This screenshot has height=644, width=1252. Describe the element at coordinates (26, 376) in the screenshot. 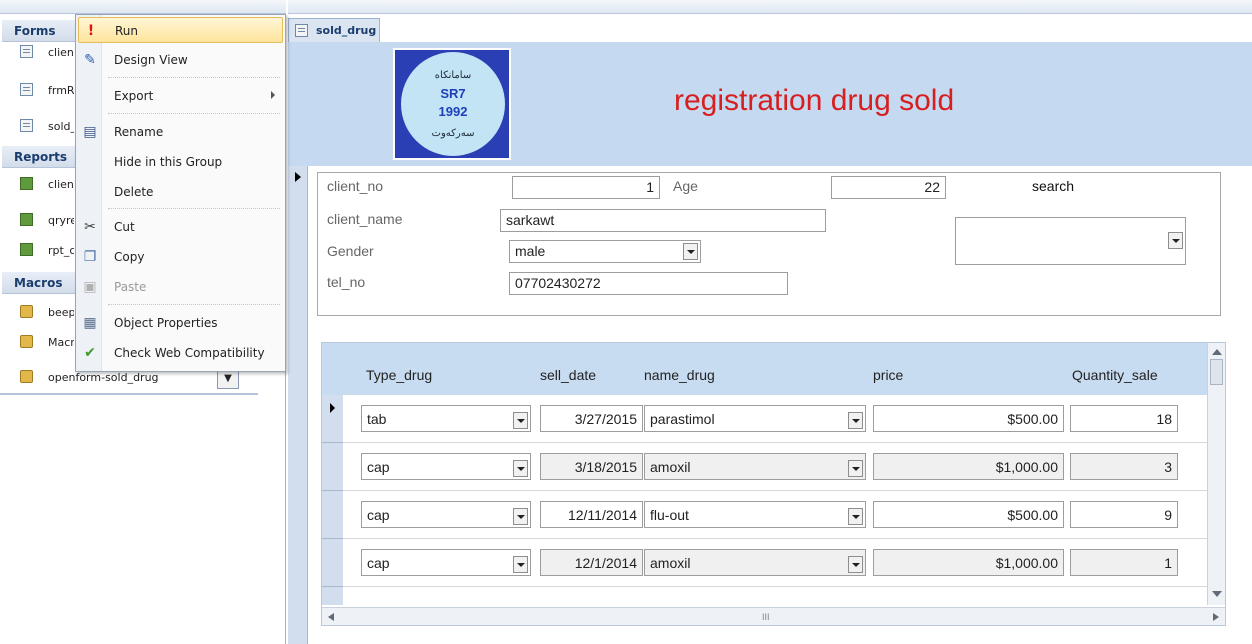

I see `macro-icon` at that location.